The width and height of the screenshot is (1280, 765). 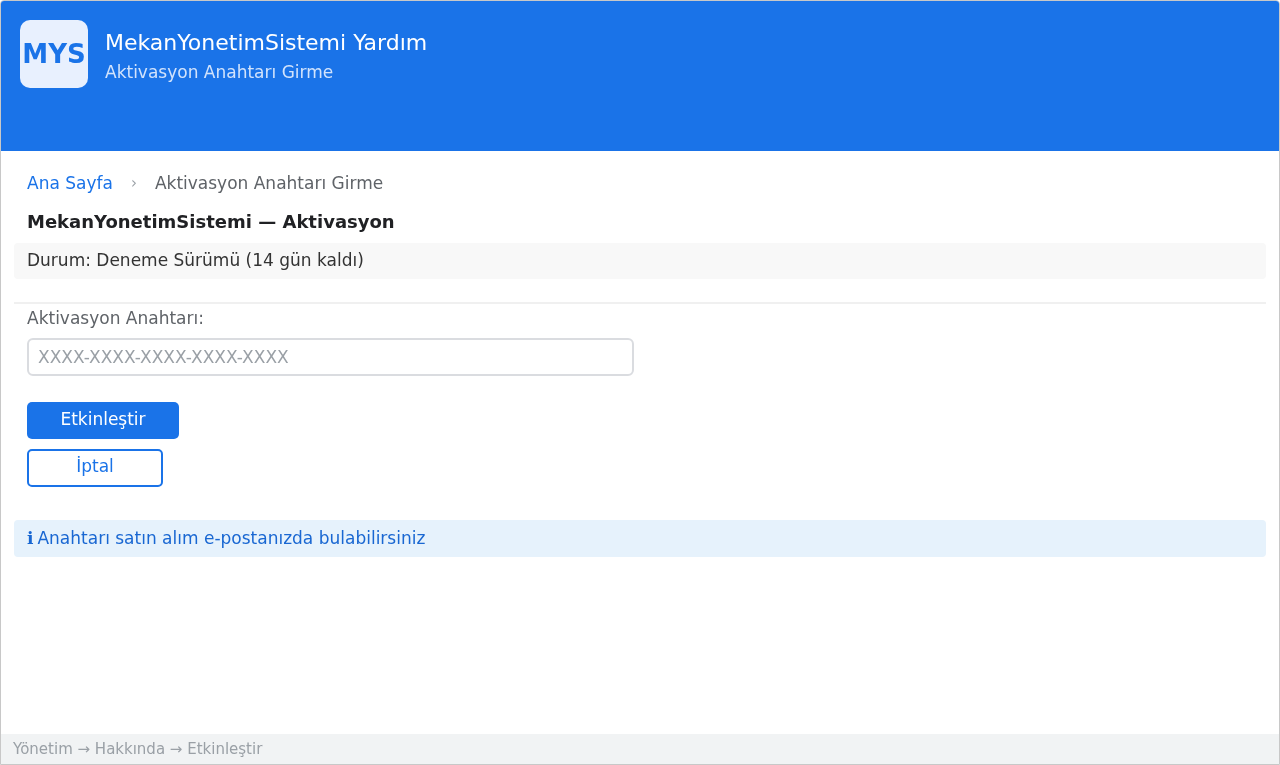 What do you see at coordinates (95, 468) in the screenshot?
I see `cancel-button: İptal` at bounding box center [95, 468].